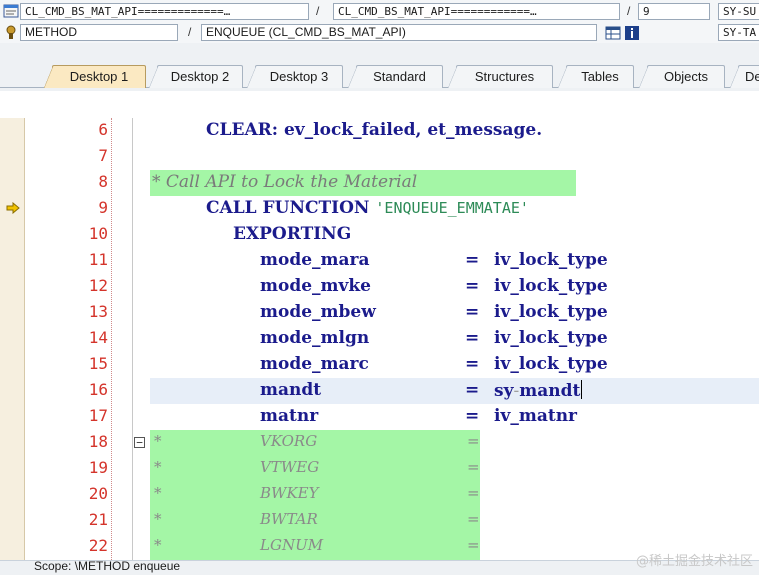  I want to click on table-icon, so click(613, 33).